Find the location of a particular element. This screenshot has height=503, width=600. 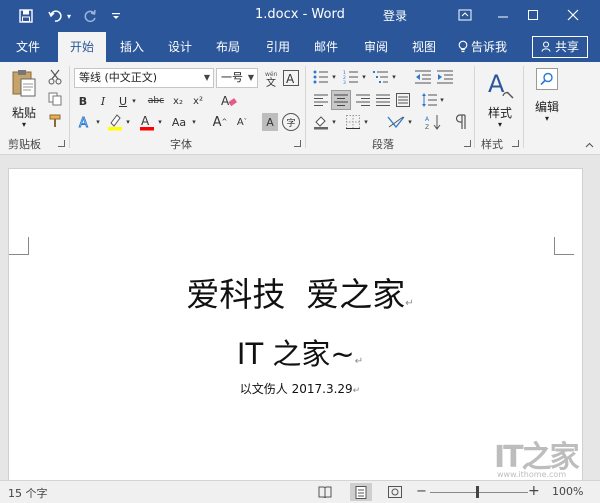

align-center-icon is located at coordinates (341, 100).